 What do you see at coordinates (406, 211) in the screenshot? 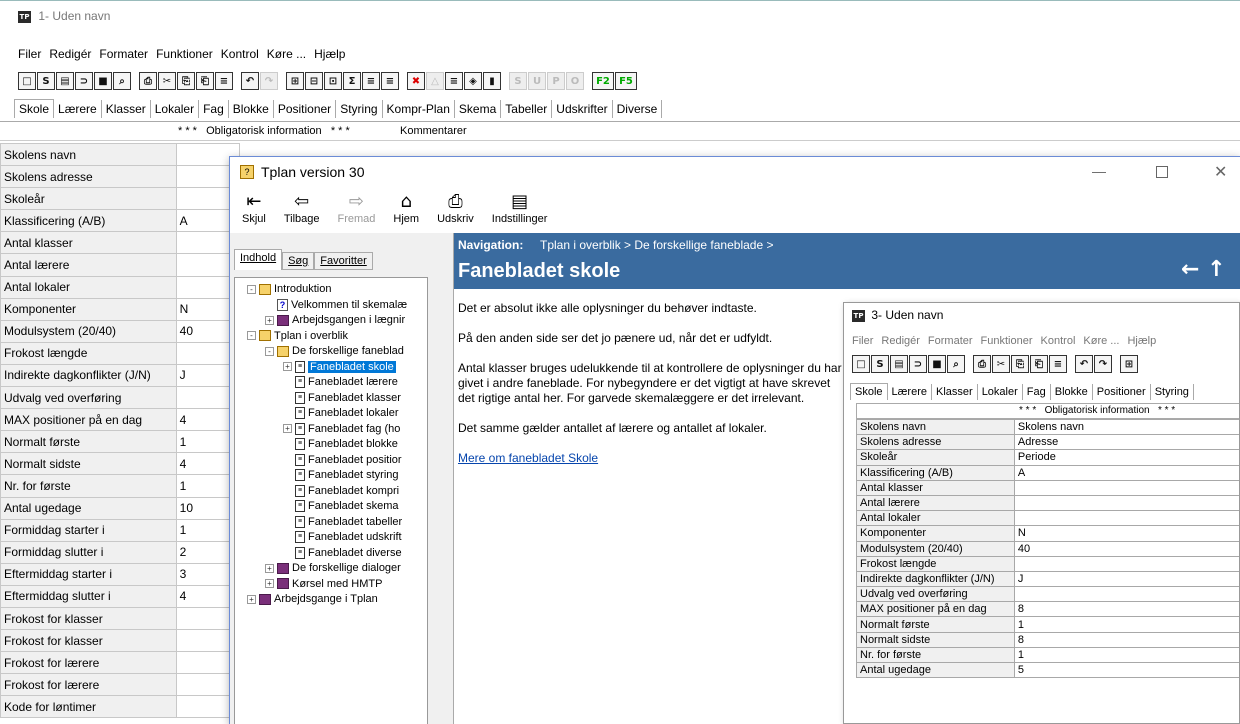
I see `help-hjem-button: ⌂ Hjem` at bounding box center [406, 211].